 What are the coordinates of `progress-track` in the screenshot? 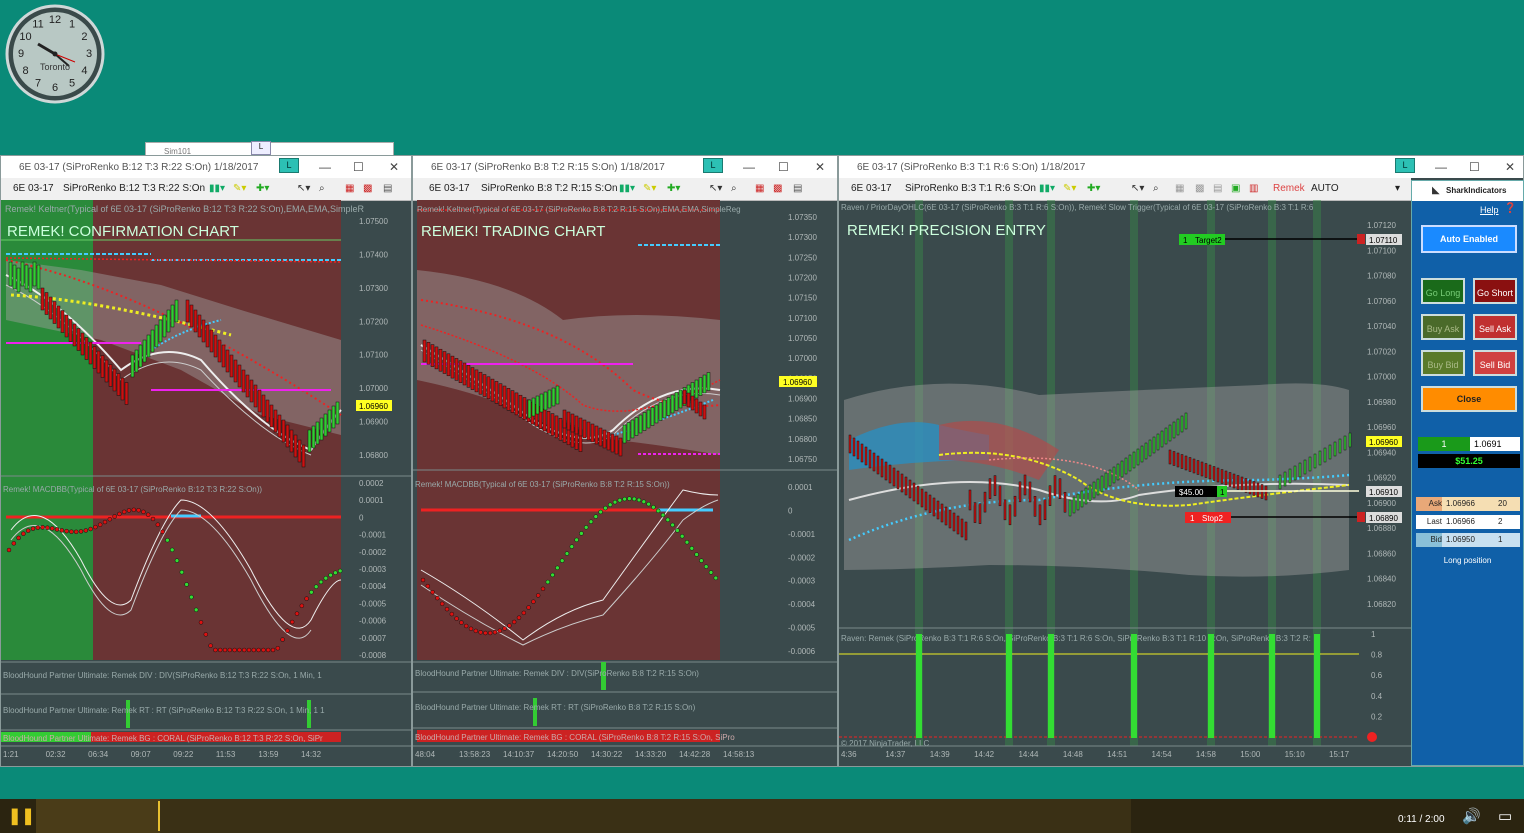 It's located at (583, 816).